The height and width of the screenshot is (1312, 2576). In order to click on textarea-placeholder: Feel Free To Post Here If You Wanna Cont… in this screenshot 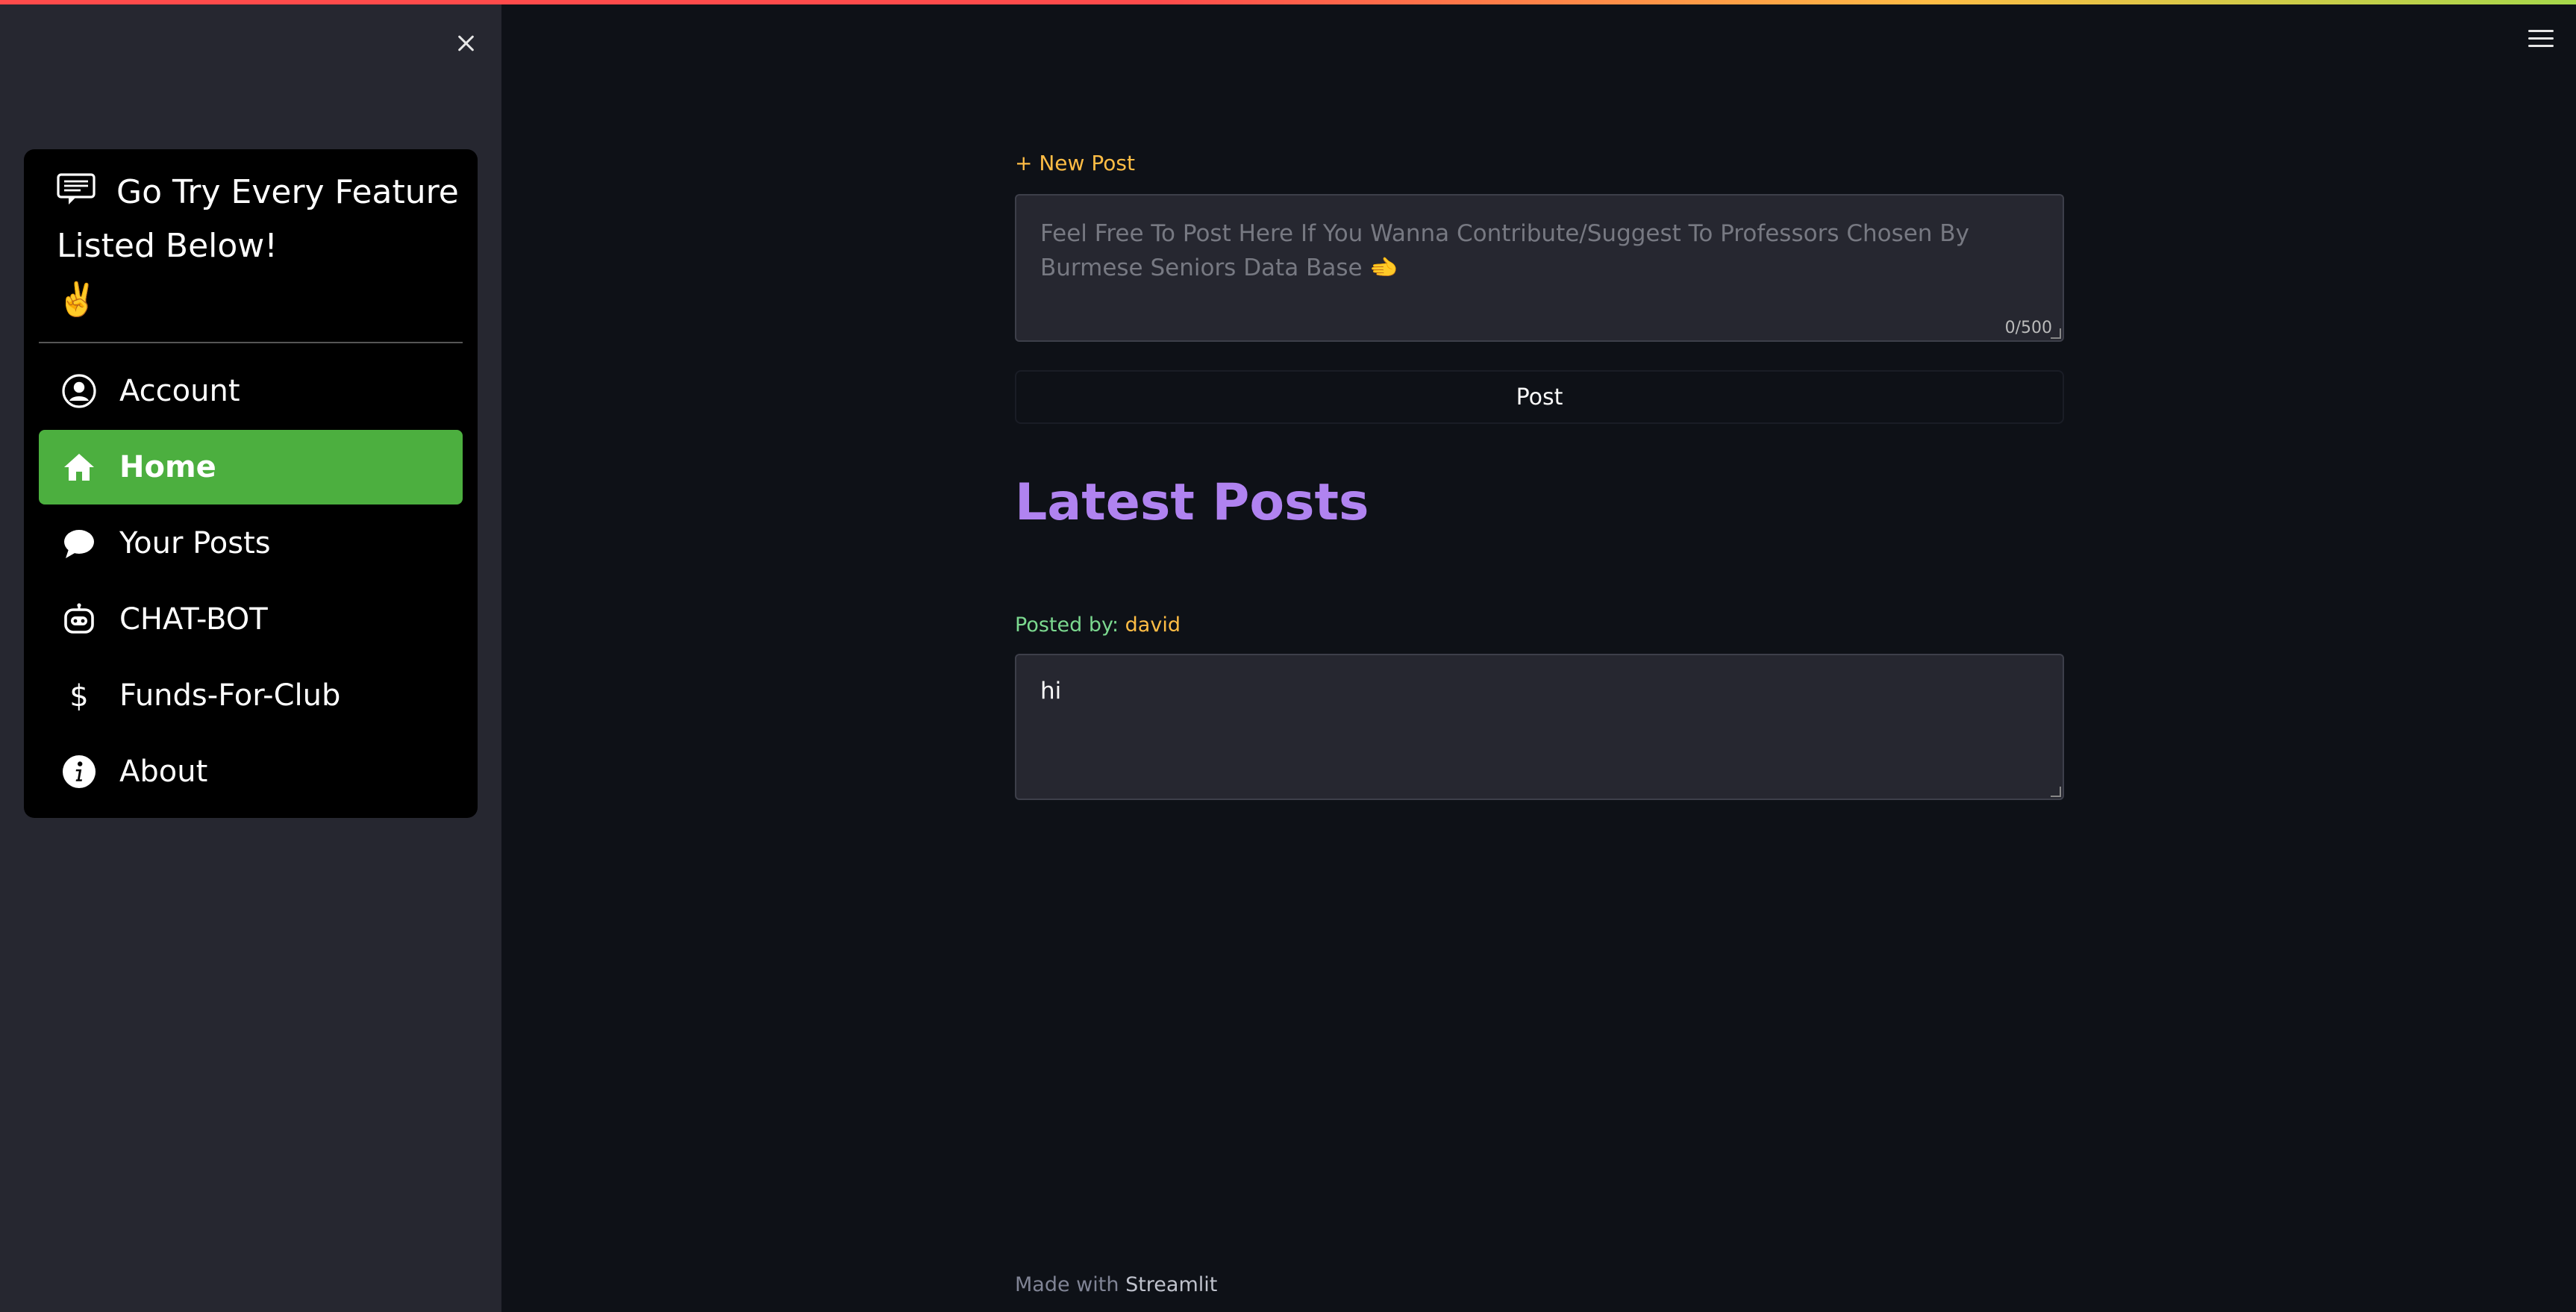, I will do `click(1504, 250)`.